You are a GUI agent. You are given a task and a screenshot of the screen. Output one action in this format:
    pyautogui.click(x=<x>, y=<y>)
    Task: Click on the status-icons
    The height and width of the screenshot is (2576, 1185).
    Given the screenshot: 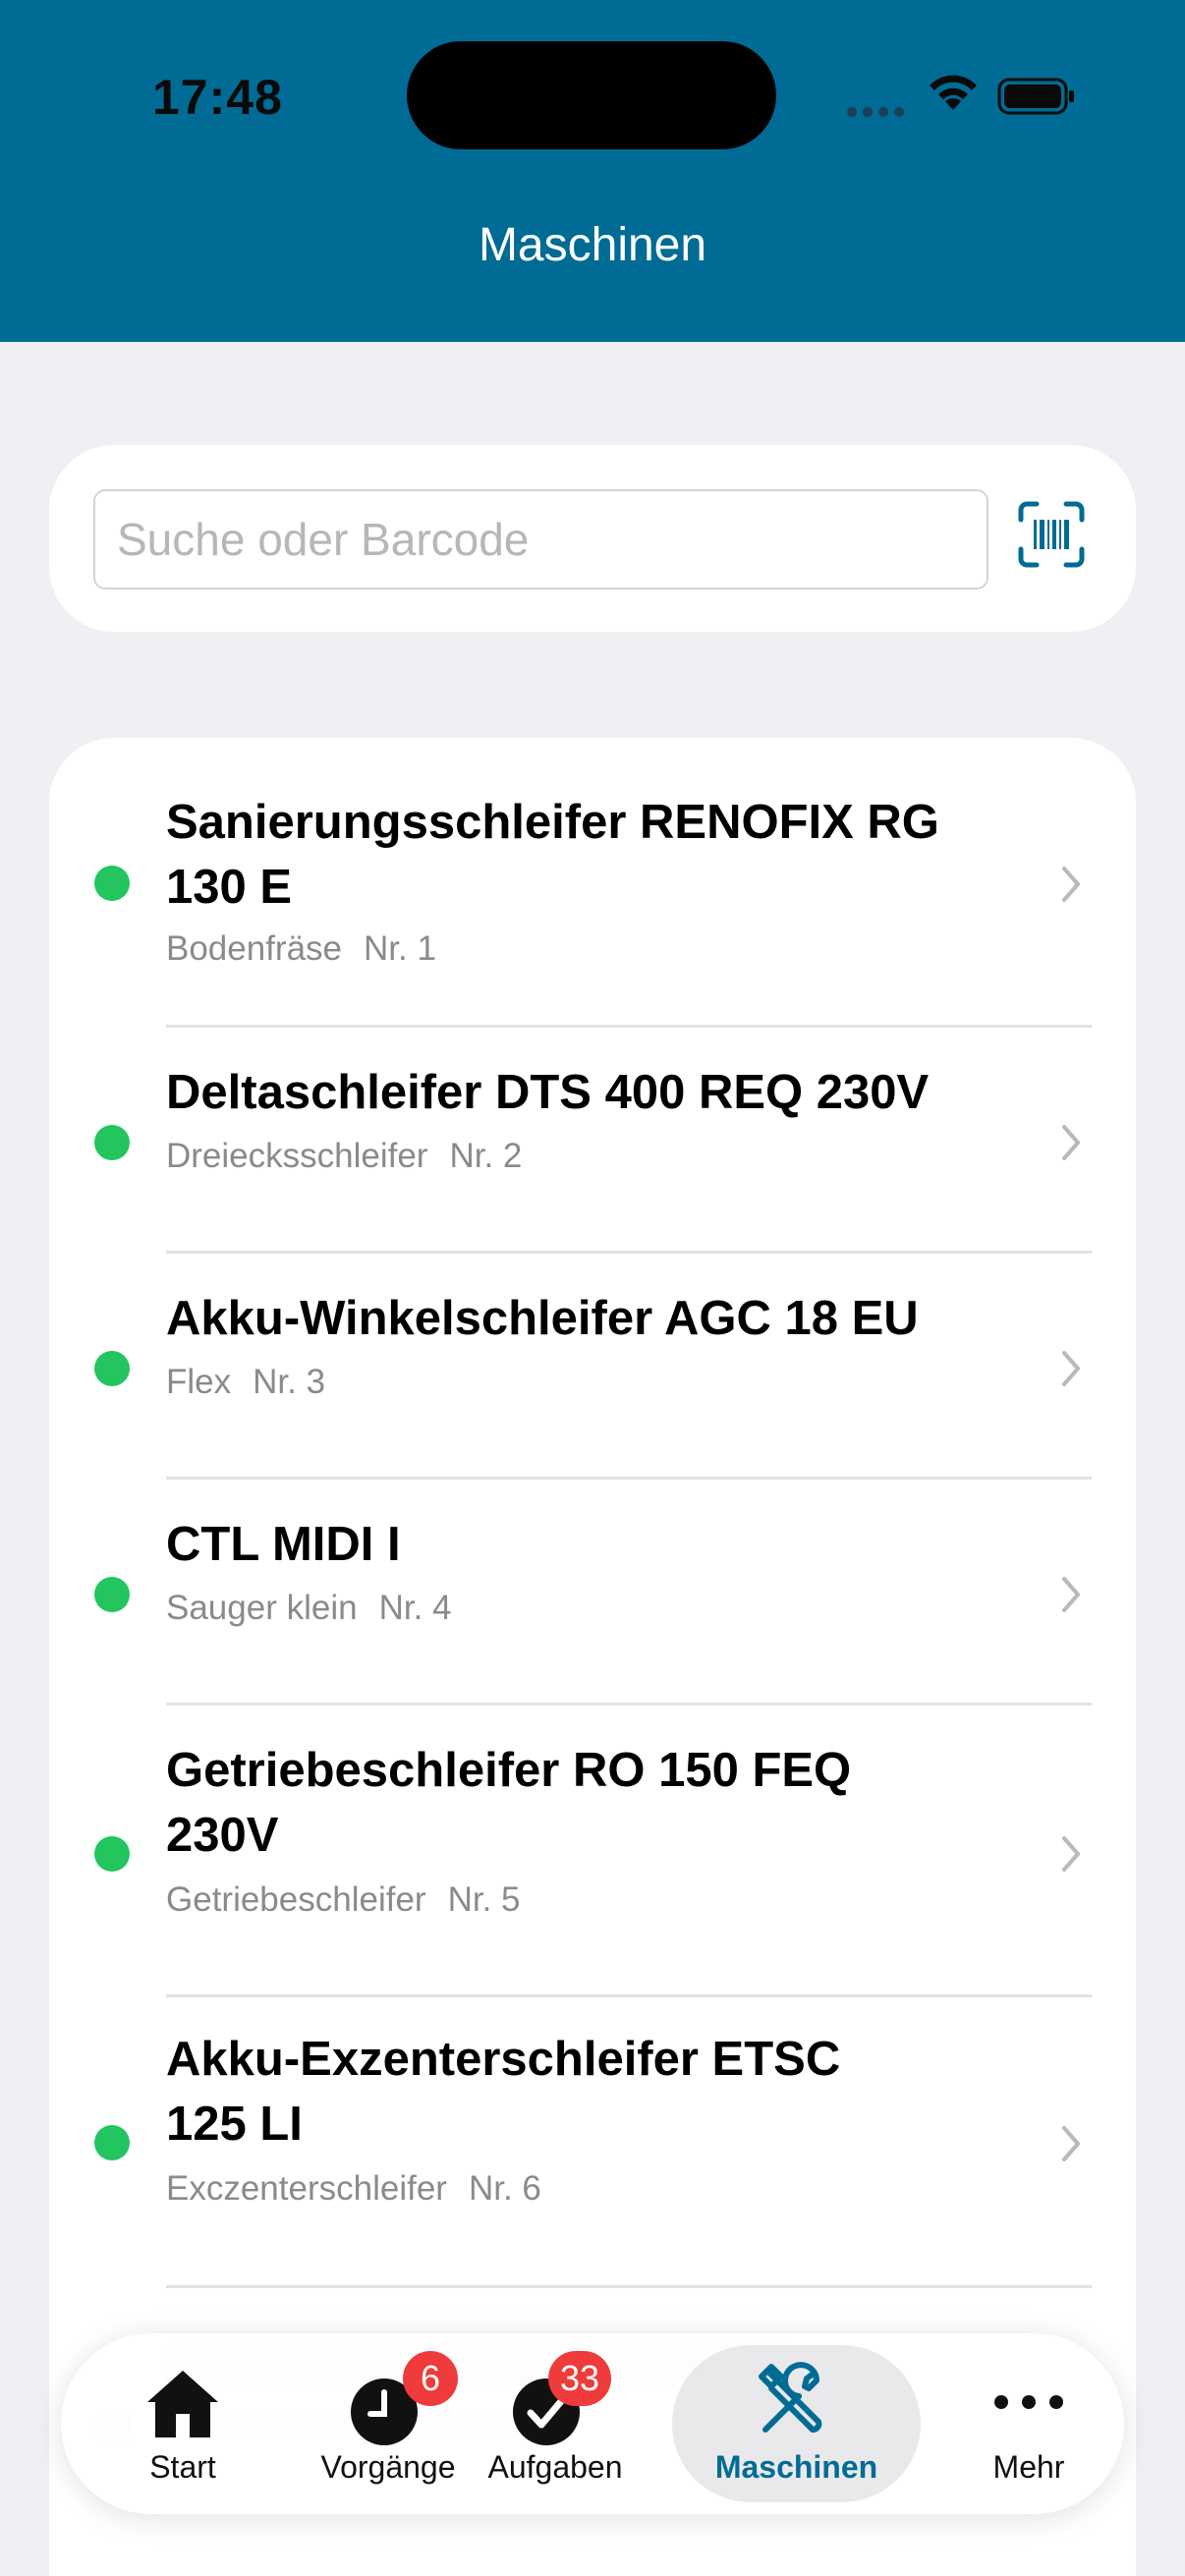 What is the action you would take?
    pyautogui.click(x=963, y=95)
    